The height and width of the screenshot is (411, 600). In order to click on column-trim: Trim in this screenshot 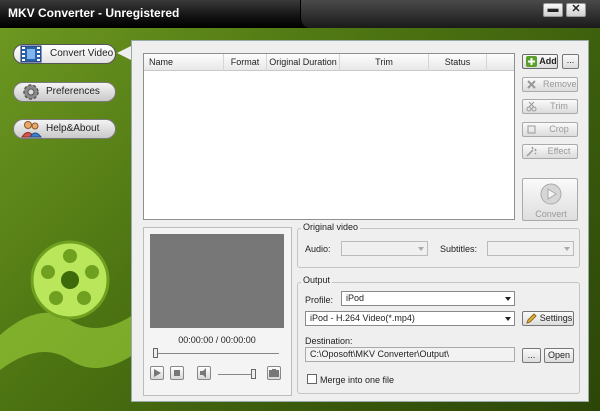, I will do `click(384, 62)`.